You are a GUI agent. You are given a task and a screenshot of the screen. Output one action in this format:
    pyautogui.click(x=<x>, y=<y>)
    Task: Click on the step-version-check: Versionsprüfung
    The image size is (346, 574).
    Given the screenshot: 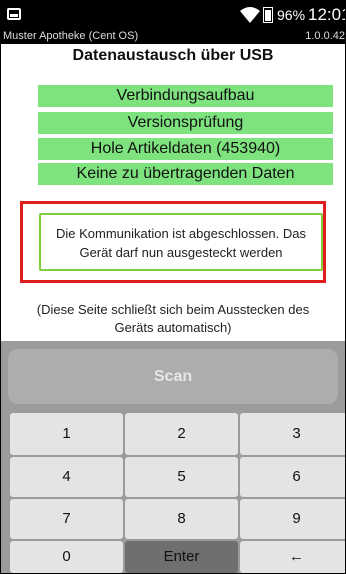 What is the action you would take?
    pyautogui.click(x=185, y=123)
    